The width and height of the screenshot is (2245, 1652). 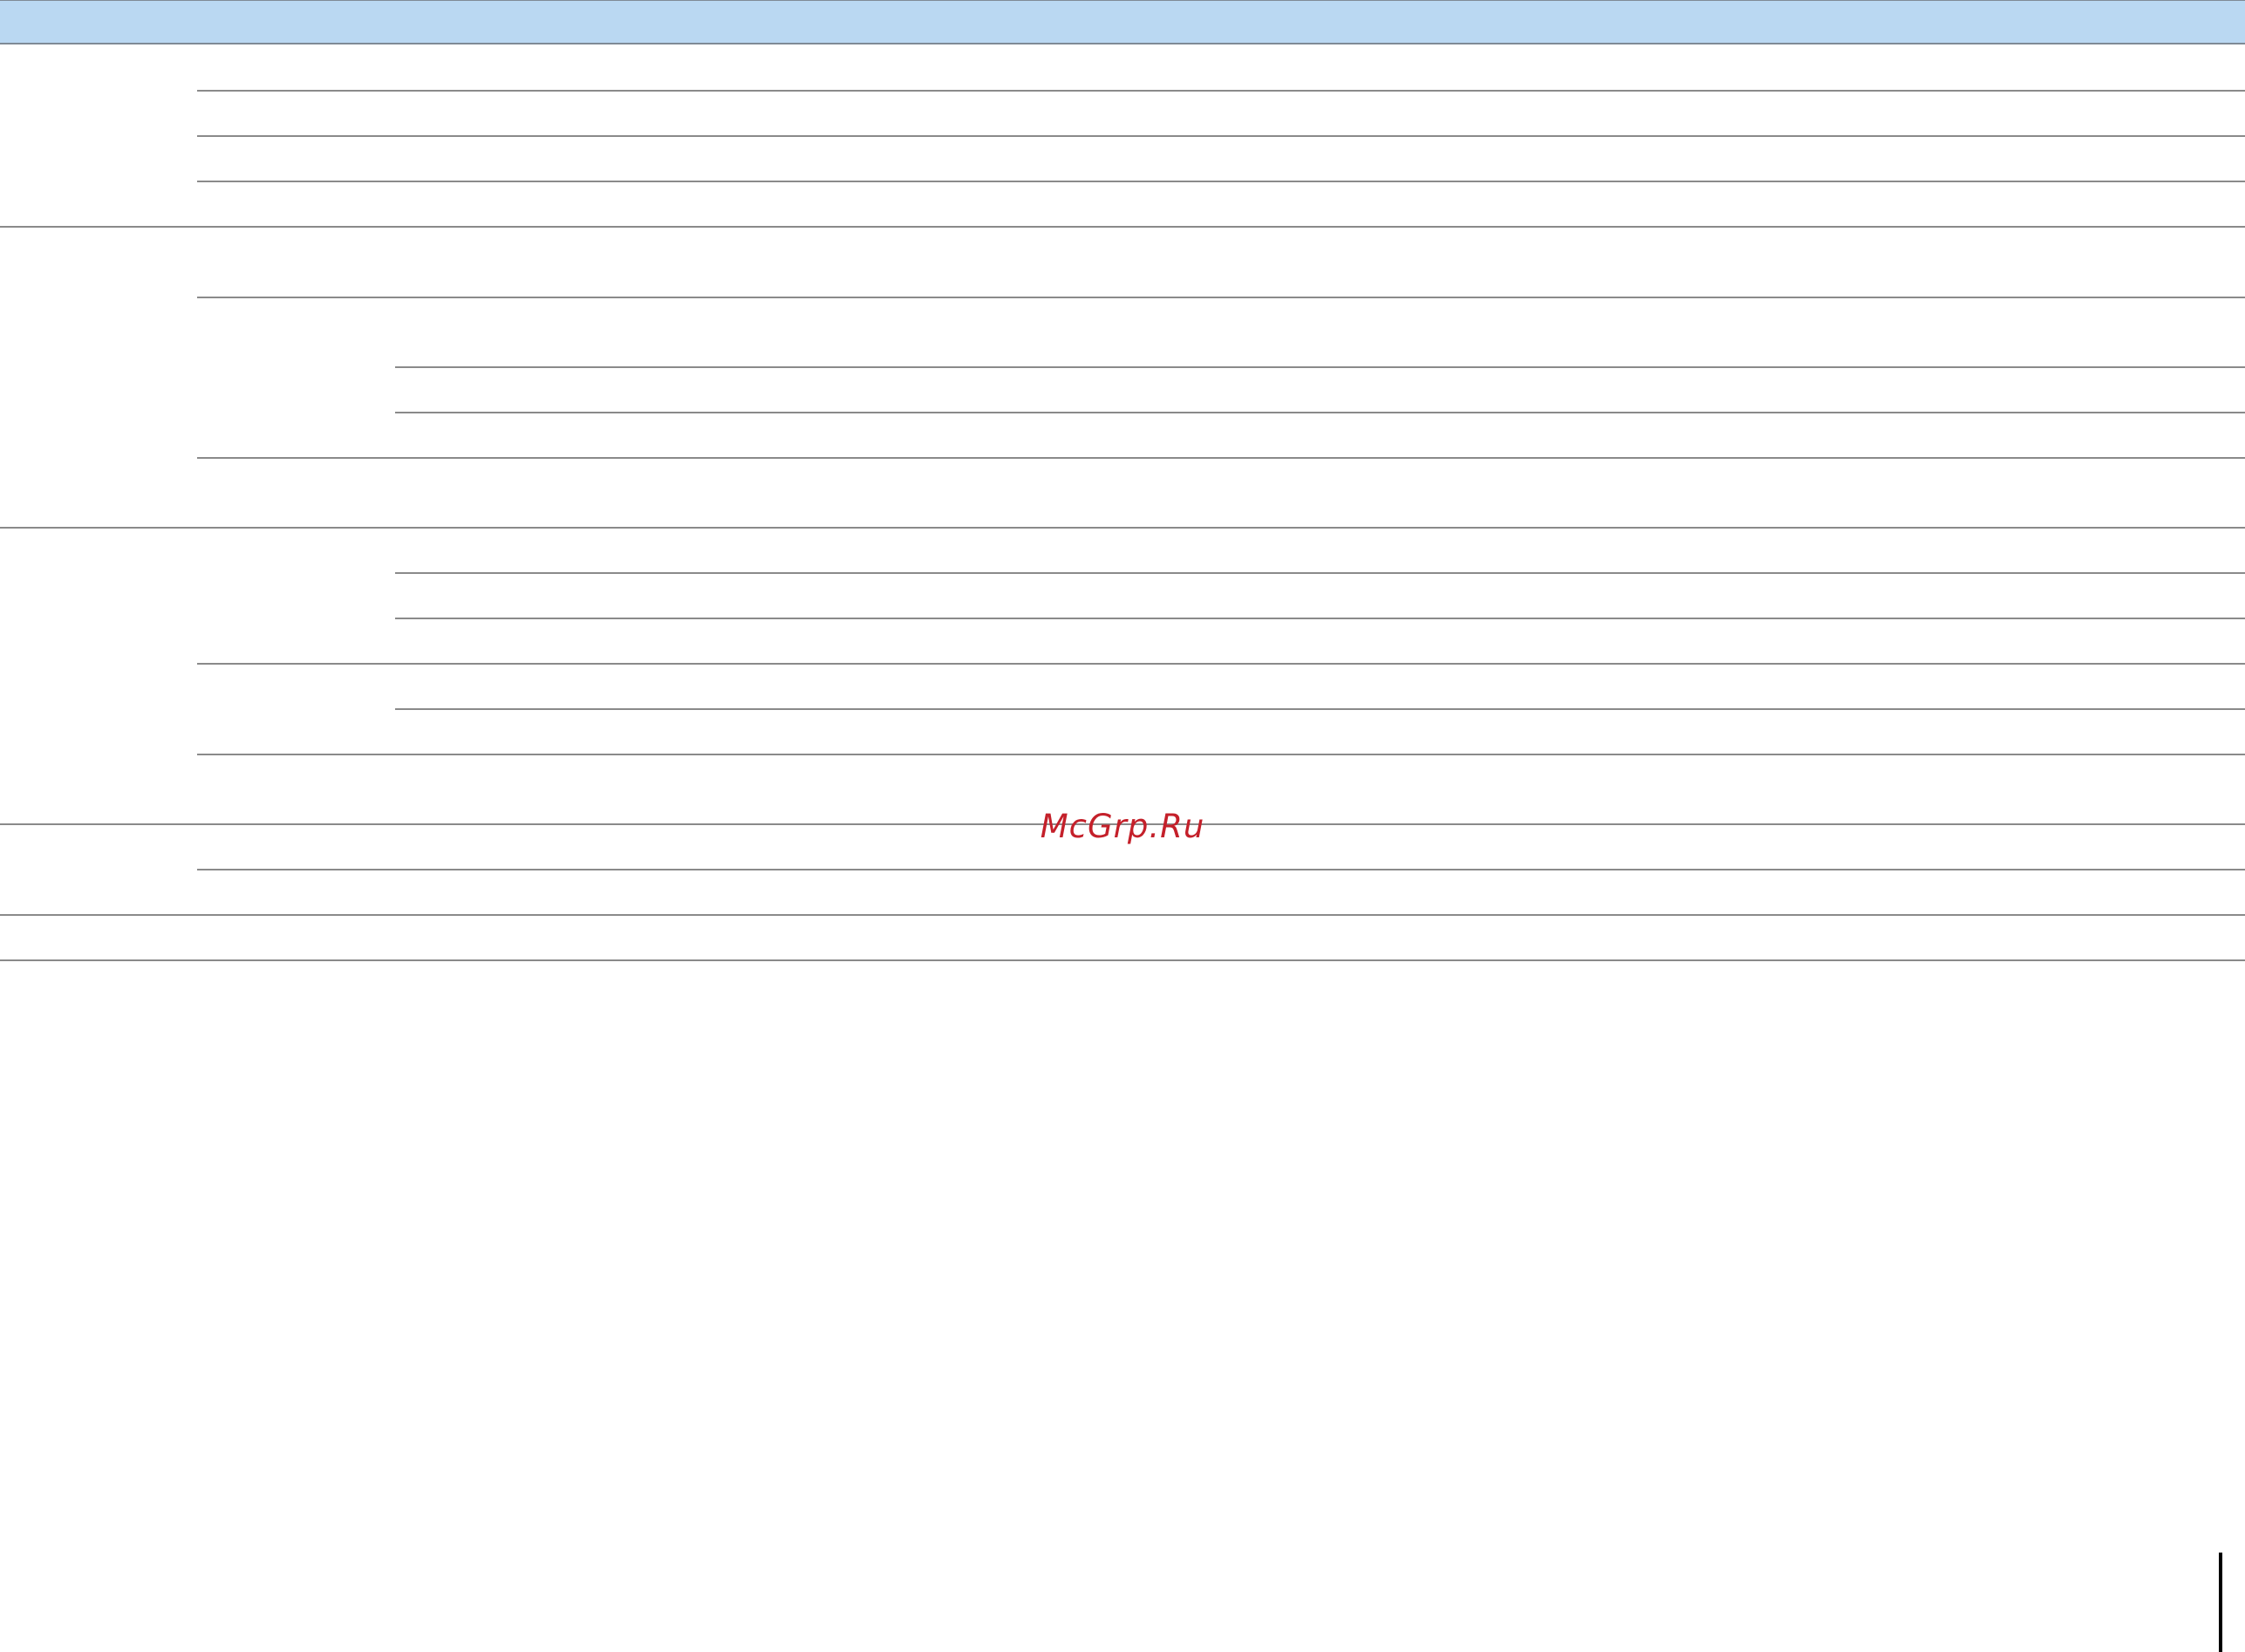 What do you see at coordinates (2220, 1602) in the screenshot?
I see `page-edge-marker` at bounding box center [2220, 1602].